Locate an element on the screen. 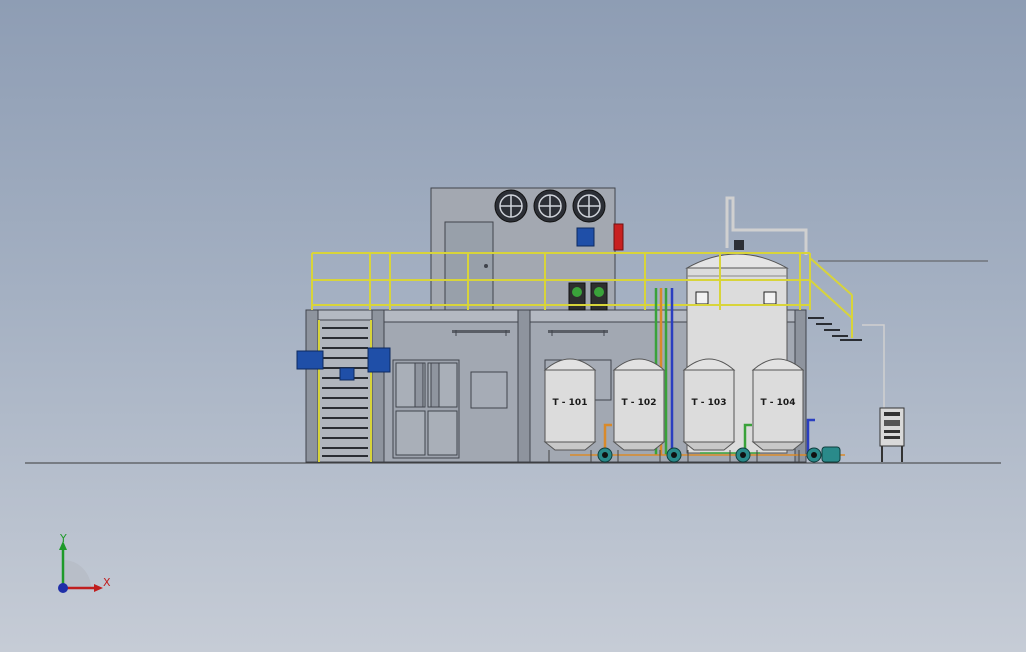 The image size is (1026, 652). double-door is located at coordinates (426, 409).